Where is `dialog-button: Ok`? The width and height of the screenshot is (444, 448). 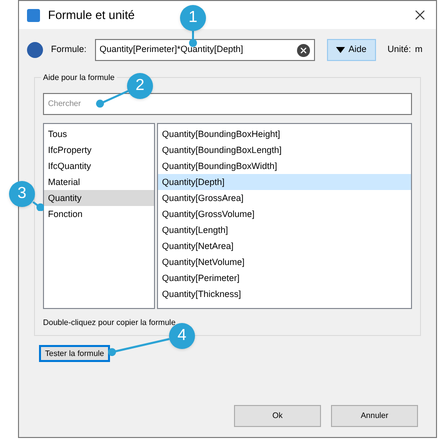 dialog-button: Ok is located at coordinates (277, 416).